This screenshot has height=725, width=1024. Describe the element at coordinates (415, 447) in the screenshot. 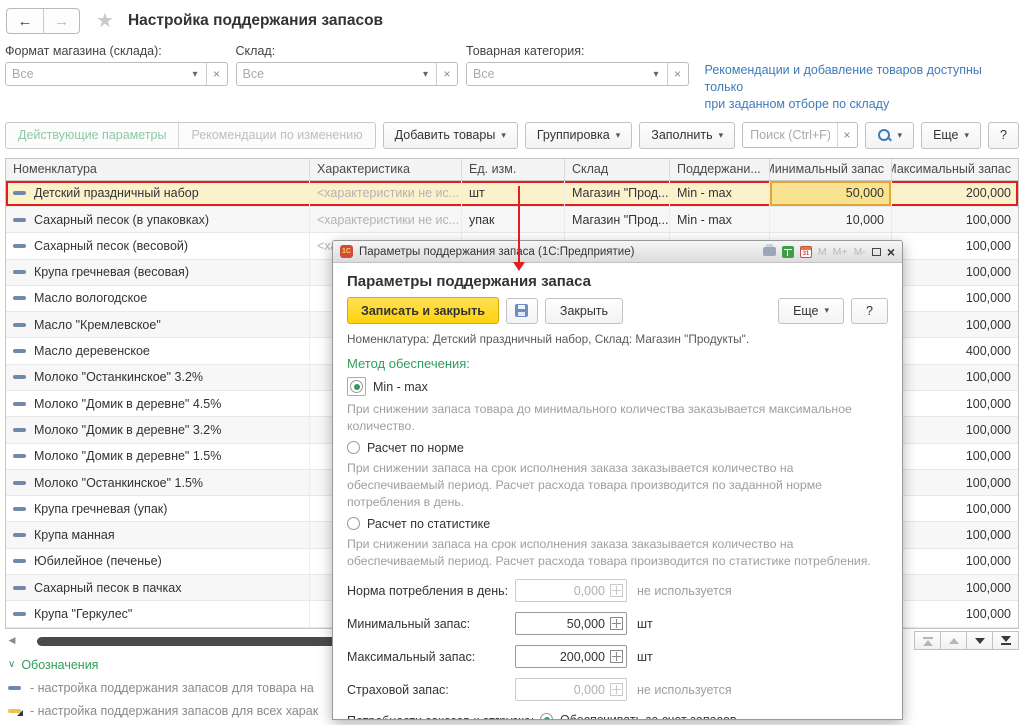

I see `radio-by-norm-label: Расчет по норме` at that location.